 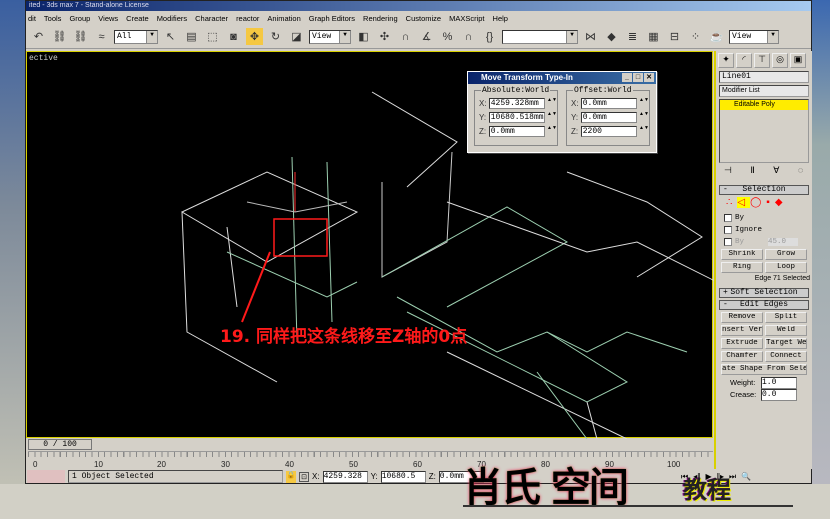 What do you see at coordinates (79, 18) in the screenshot?
I see `menu-group: Group` at bounding box center [79, 18].